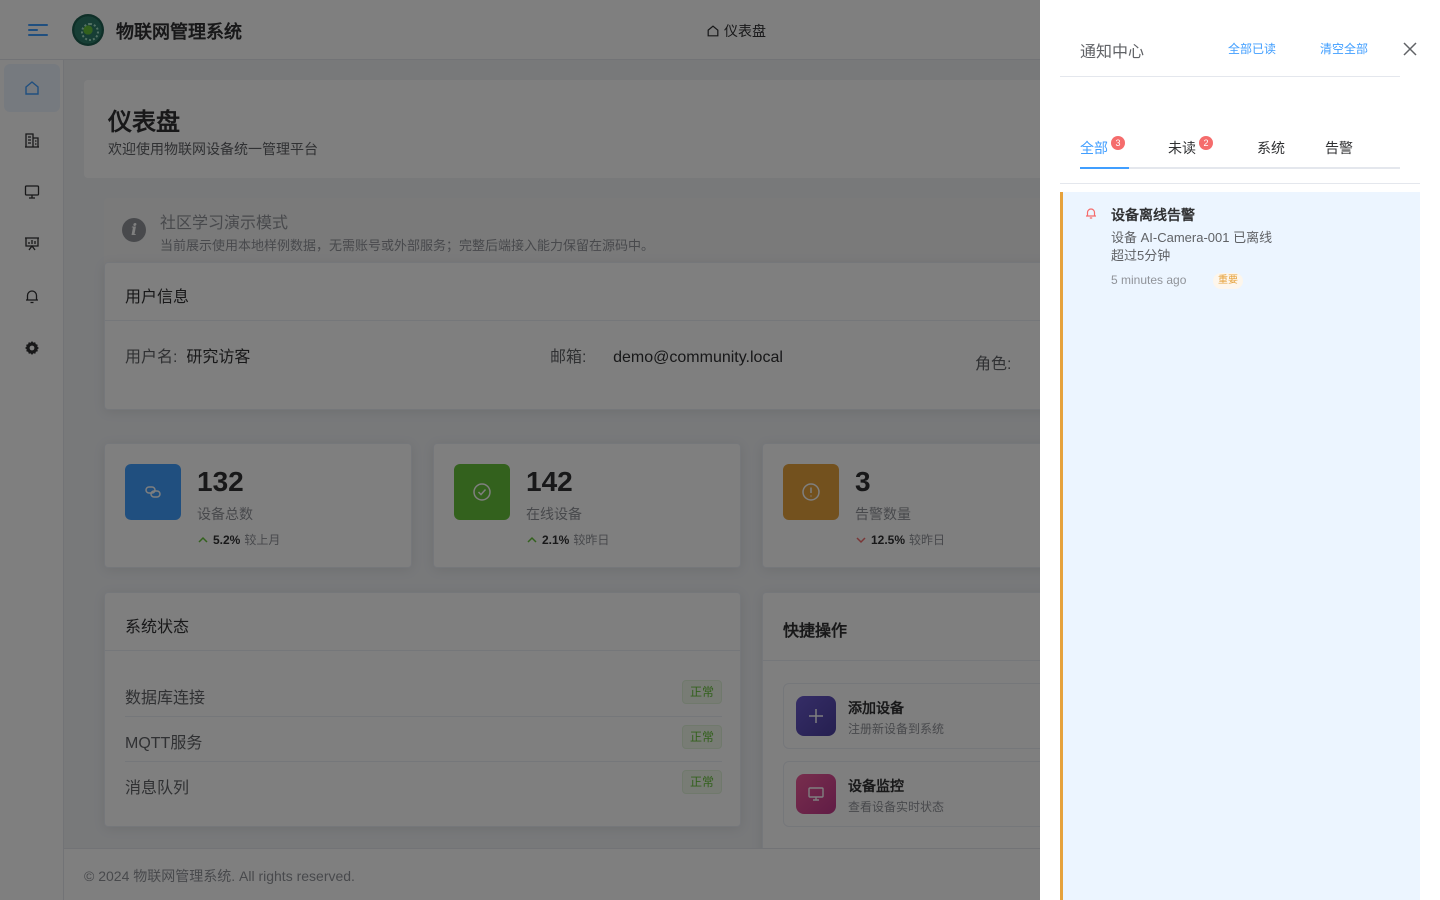 This screenshot has height=900, width=1440. I want to click on clear-all-button: 清空全部, so click(1344, 48).